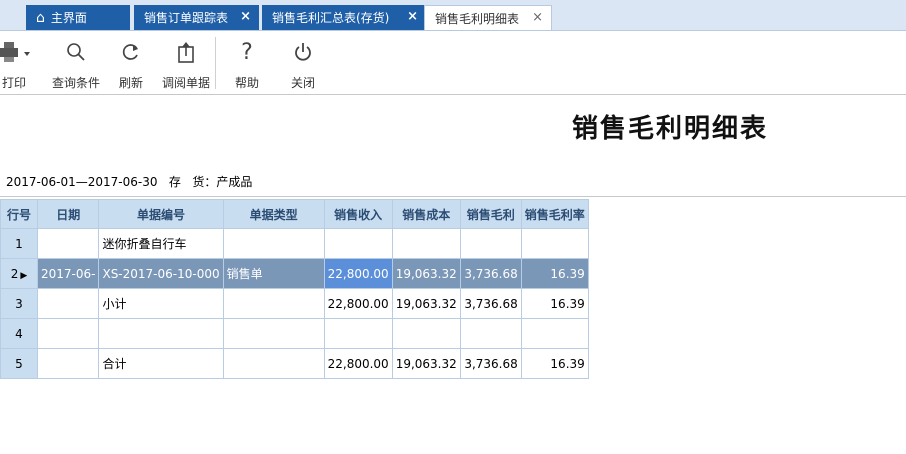 The width and height of the screenshot is (906, 454). I want to click on date-cell: 2017-06-, so click(68, 273).